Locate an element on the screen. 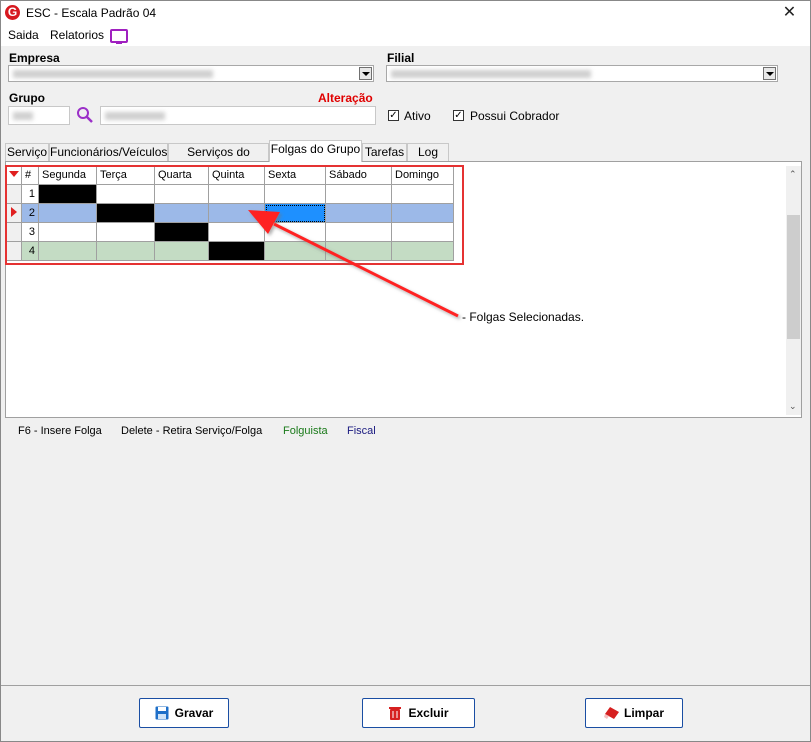 The width and height of the screenshot is (811, 742). limpar-label: Limpar is located at coordinates (643, 713).